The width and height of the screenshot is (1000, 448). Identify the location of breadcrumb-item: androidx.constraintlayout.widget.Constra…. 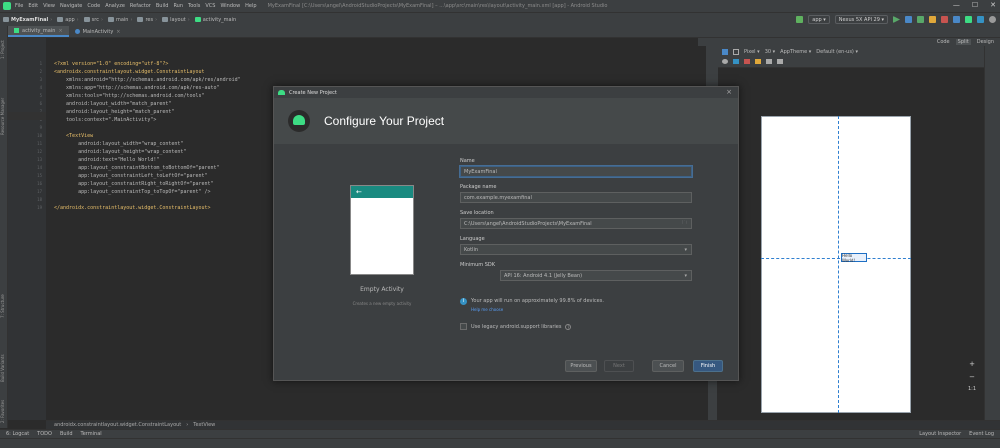
(117, 425).